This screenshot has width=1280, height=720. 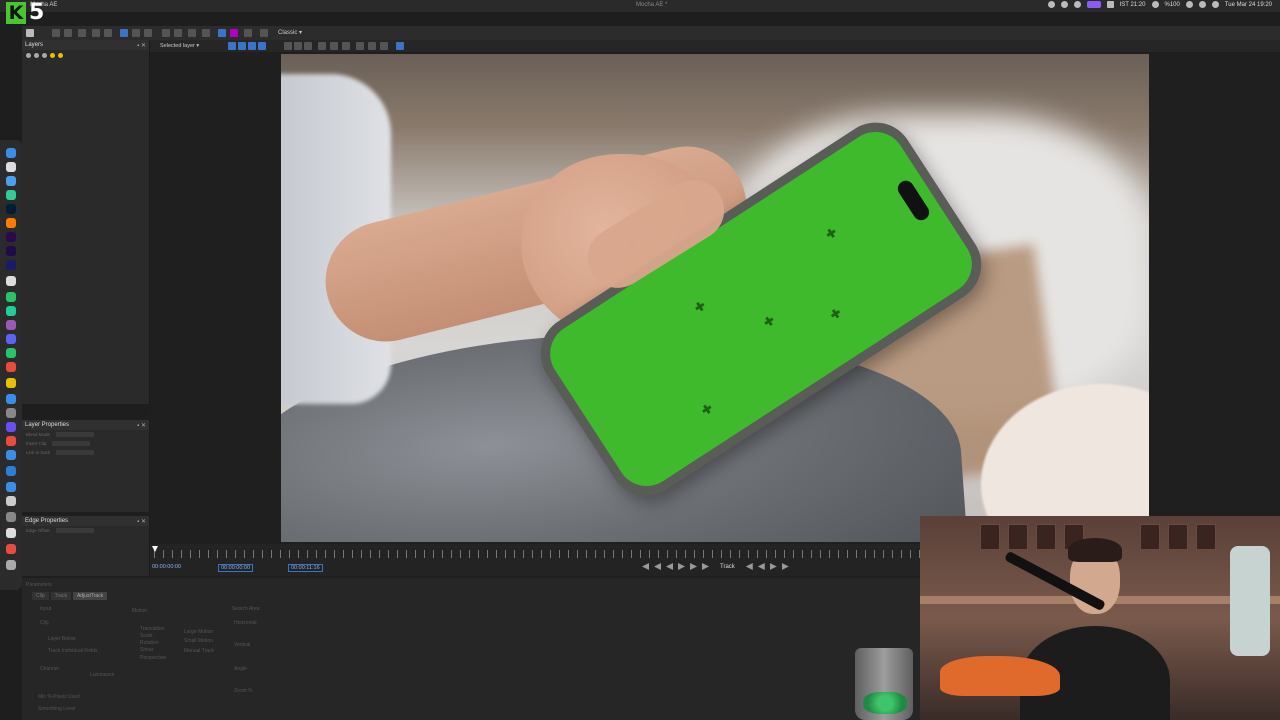 I want to click on param-label: Large Motion, so click(x=198, y=632).